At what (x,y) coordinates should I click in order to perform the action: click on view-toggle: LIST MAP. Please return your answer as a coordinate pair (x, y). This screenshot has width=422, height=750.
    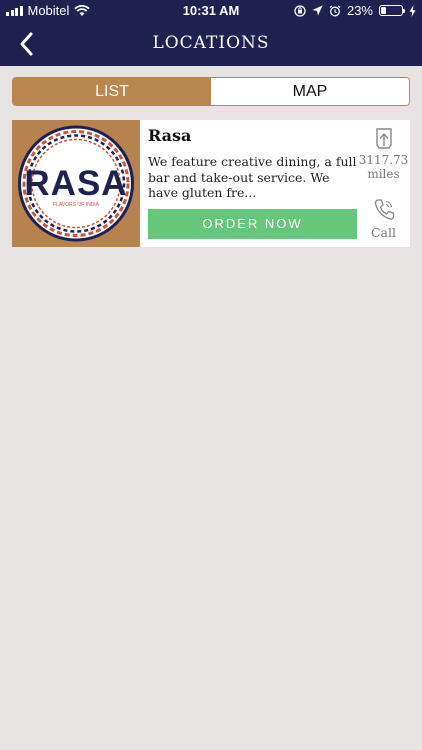
    Looking at the image, I should click on (211, 91).